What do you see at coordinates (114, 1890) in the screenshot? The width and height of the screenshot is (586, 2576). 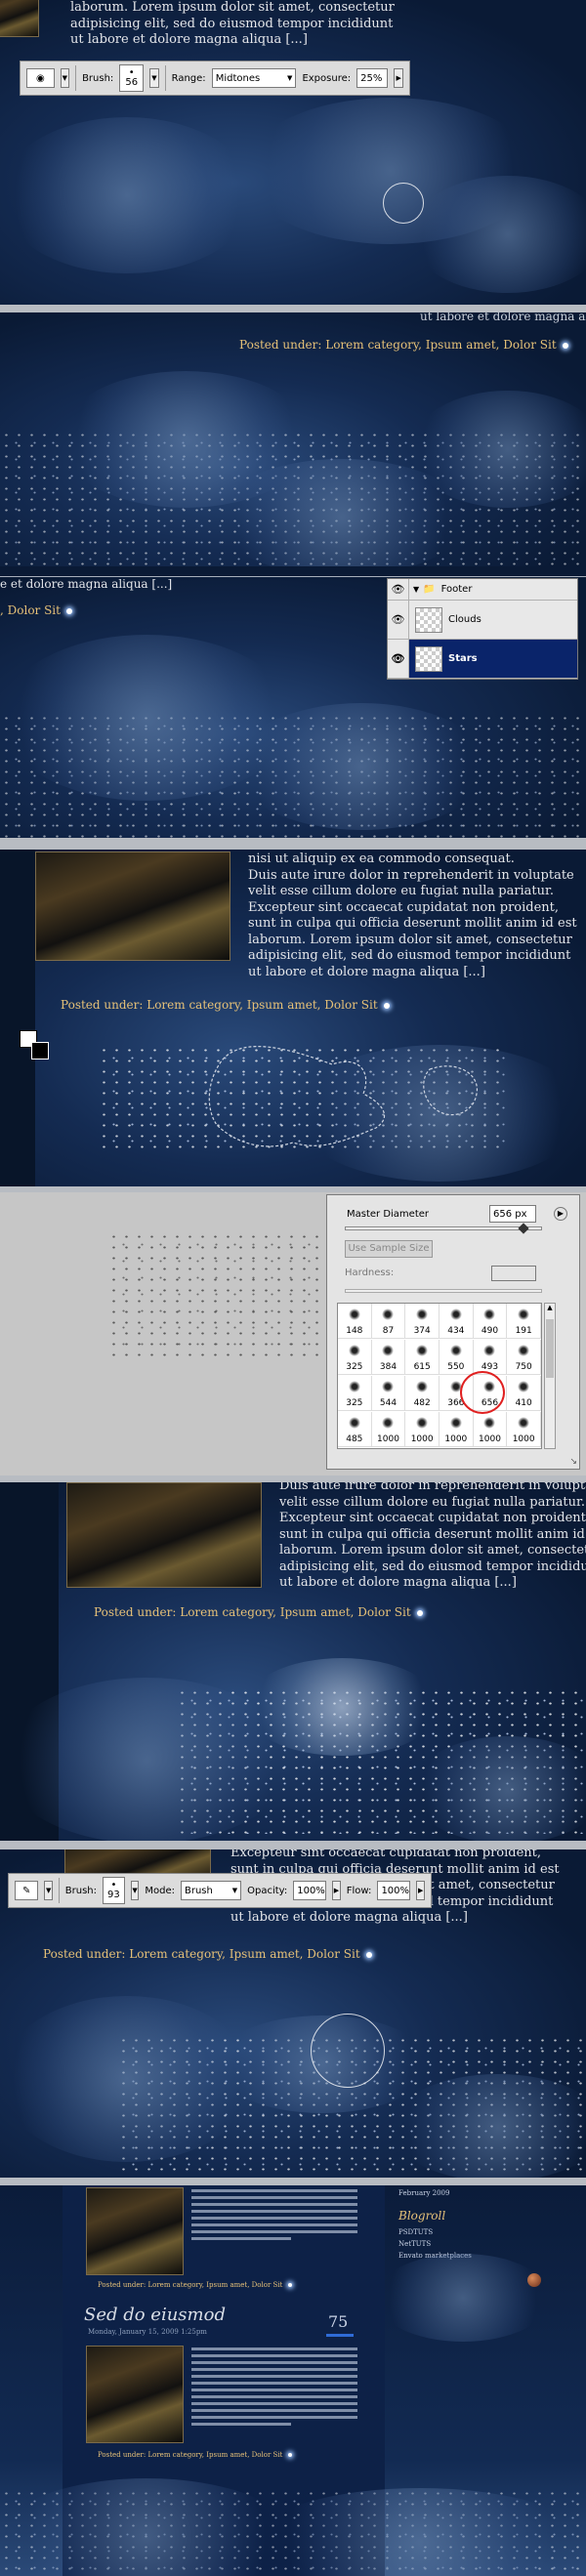 I see `brush-picker: • 93` at bounding box center [114, 1890].